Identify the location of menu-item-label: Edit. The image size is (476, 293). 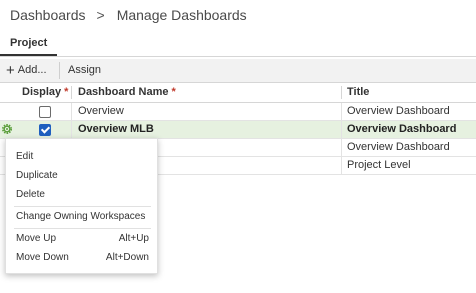
(25, 156).